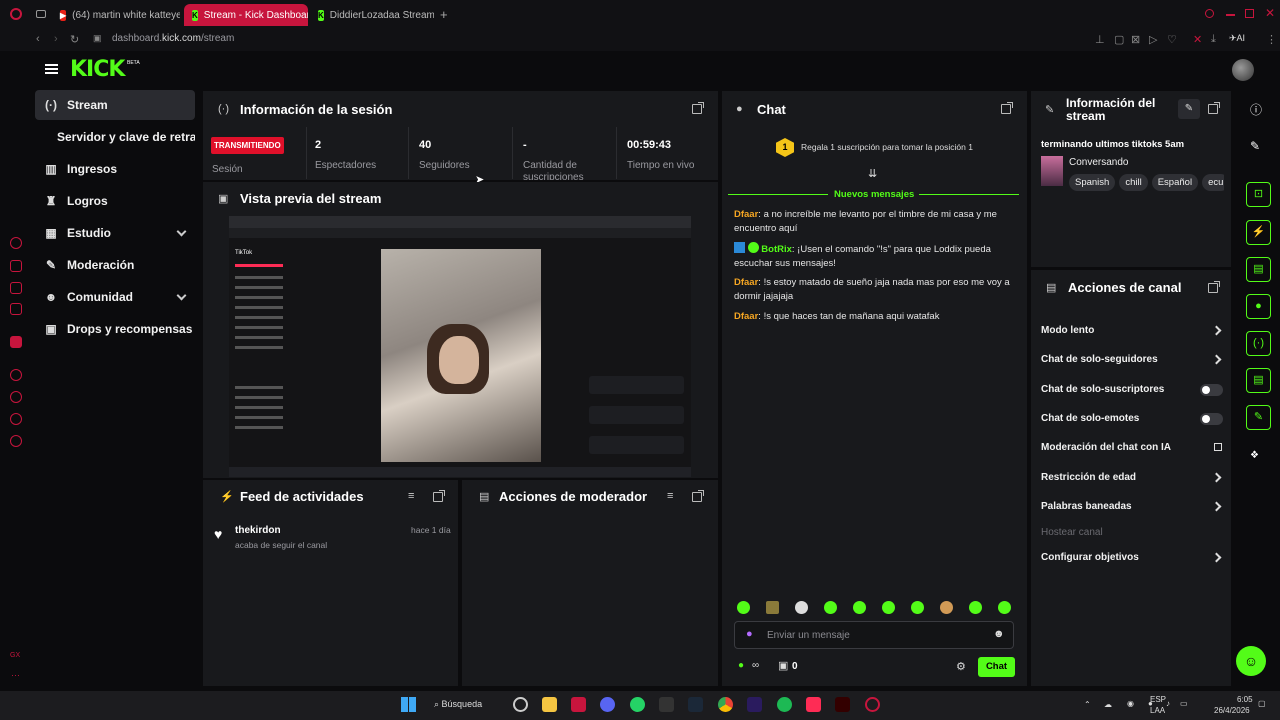 The width and height of the screenshot is (1280, 720). What do you see at coordinates (842, 704) in the screenshot?
I see `illustrator-icon` at bounding box center [842, 704].